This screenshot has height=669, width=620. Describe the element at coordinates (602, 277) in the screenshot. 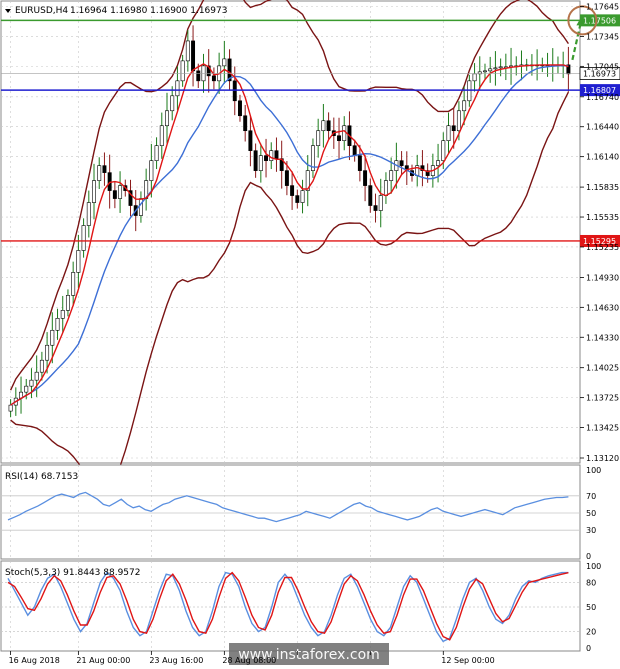

I see `price-tick-label: 1.14930` at that location.